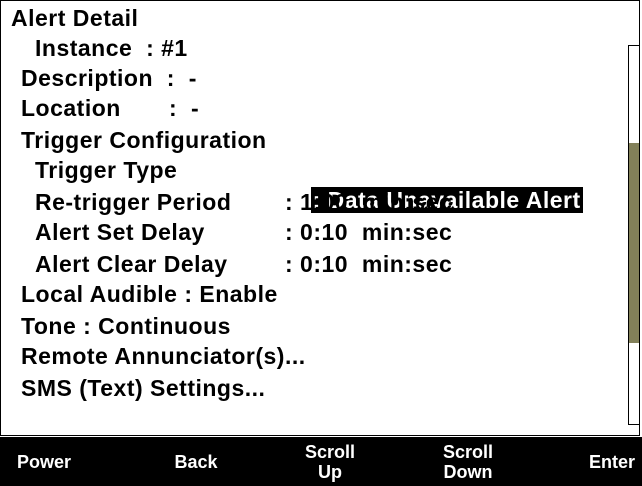  Describe the element at coordinates (111, 48) in the screenshot. I see `instance-row: Instance : #1` at that location.